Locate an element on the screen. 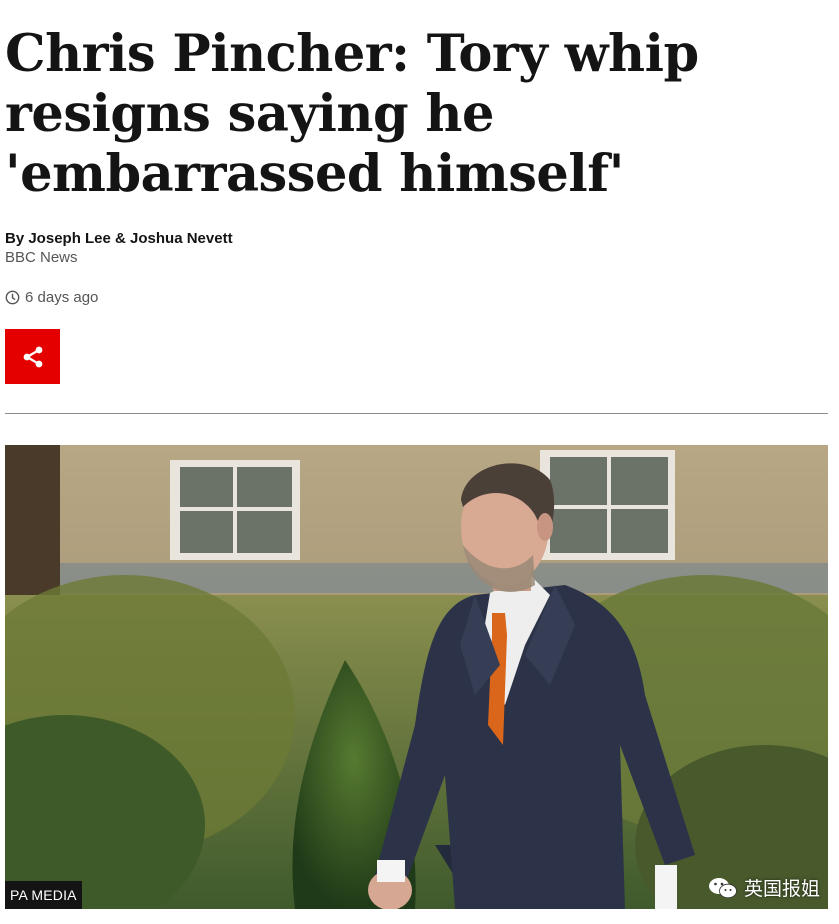 This screenshot has width=839, height=924. photo-credit: PA MEDIA is located at coordinates (43, 895).